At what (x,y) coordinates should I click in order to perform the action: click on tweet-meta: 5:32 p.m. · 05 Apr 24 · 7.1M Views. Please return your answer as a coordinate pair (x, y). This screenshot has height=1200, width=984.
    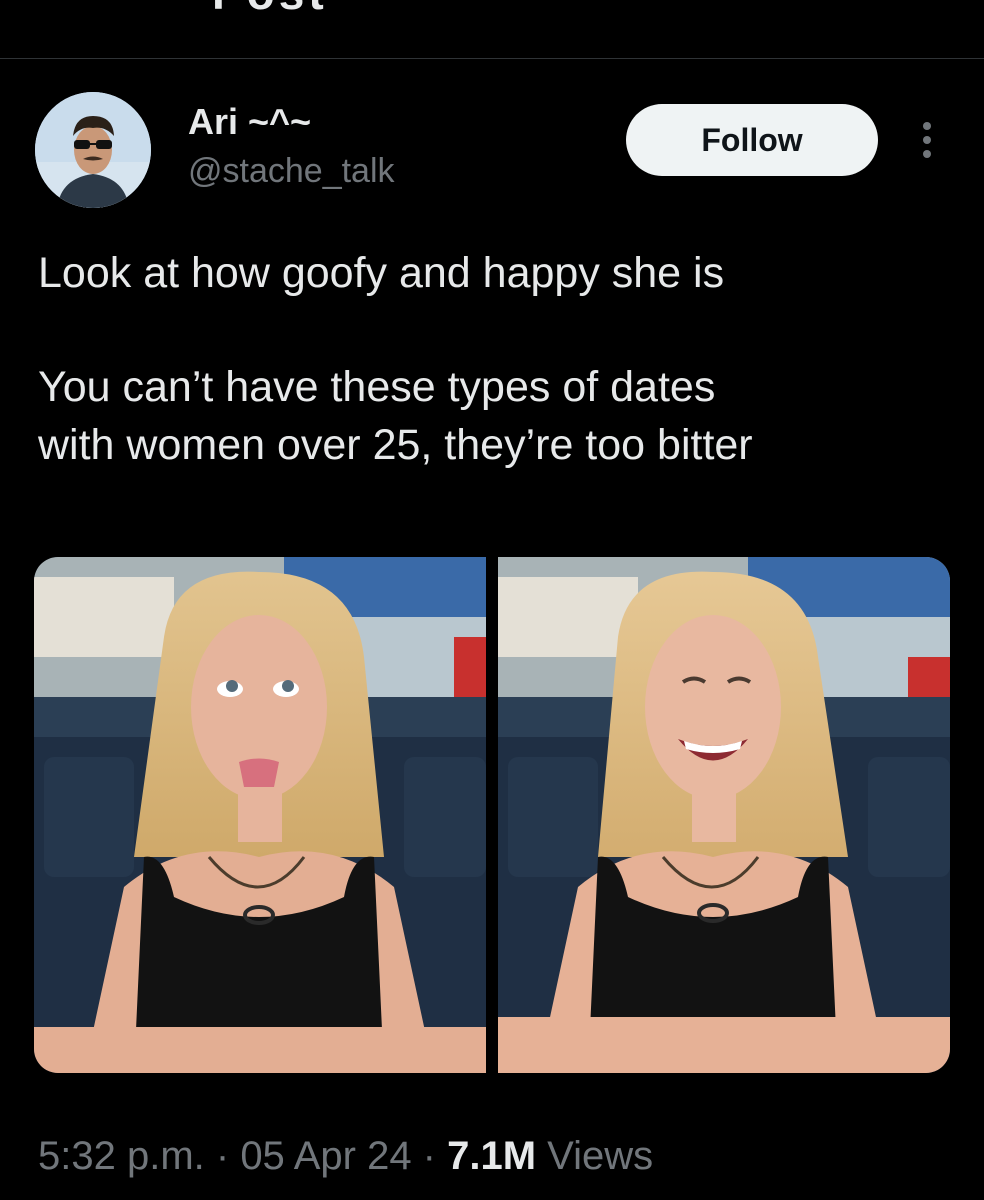
    Looking at the image, I should click on (345, 1156).